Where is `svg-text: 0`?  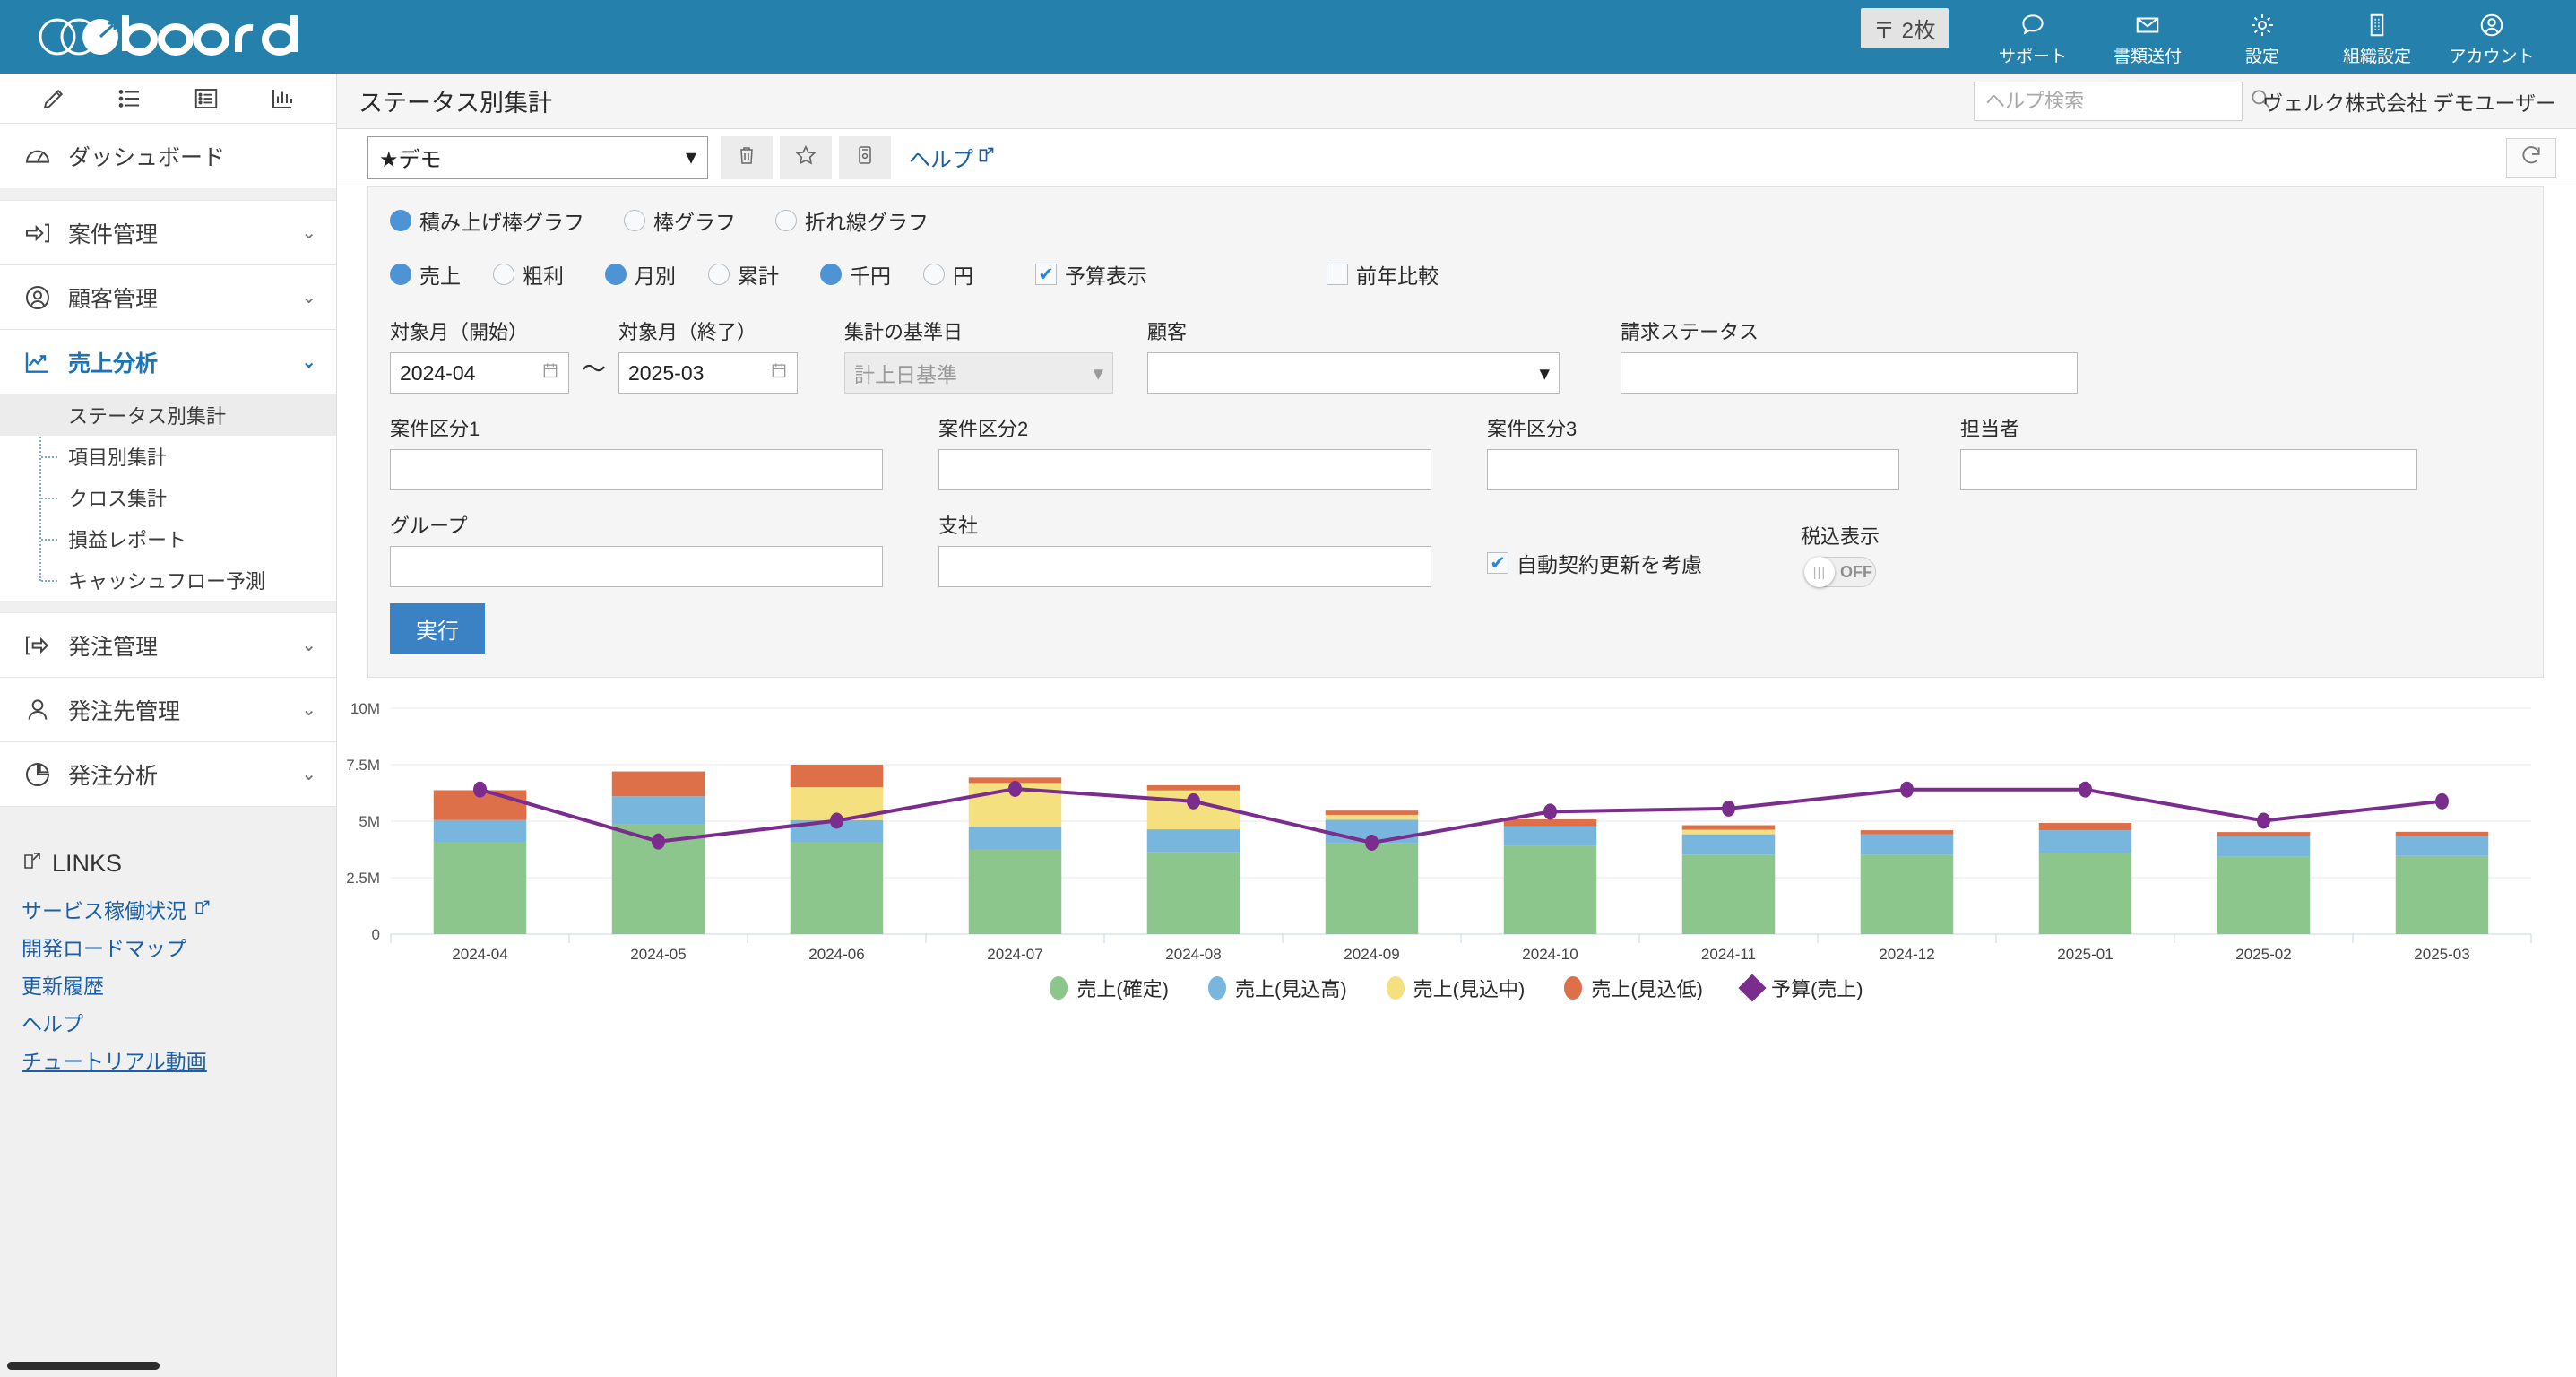
svg-text: 0 is located at coordinates (376, 935).